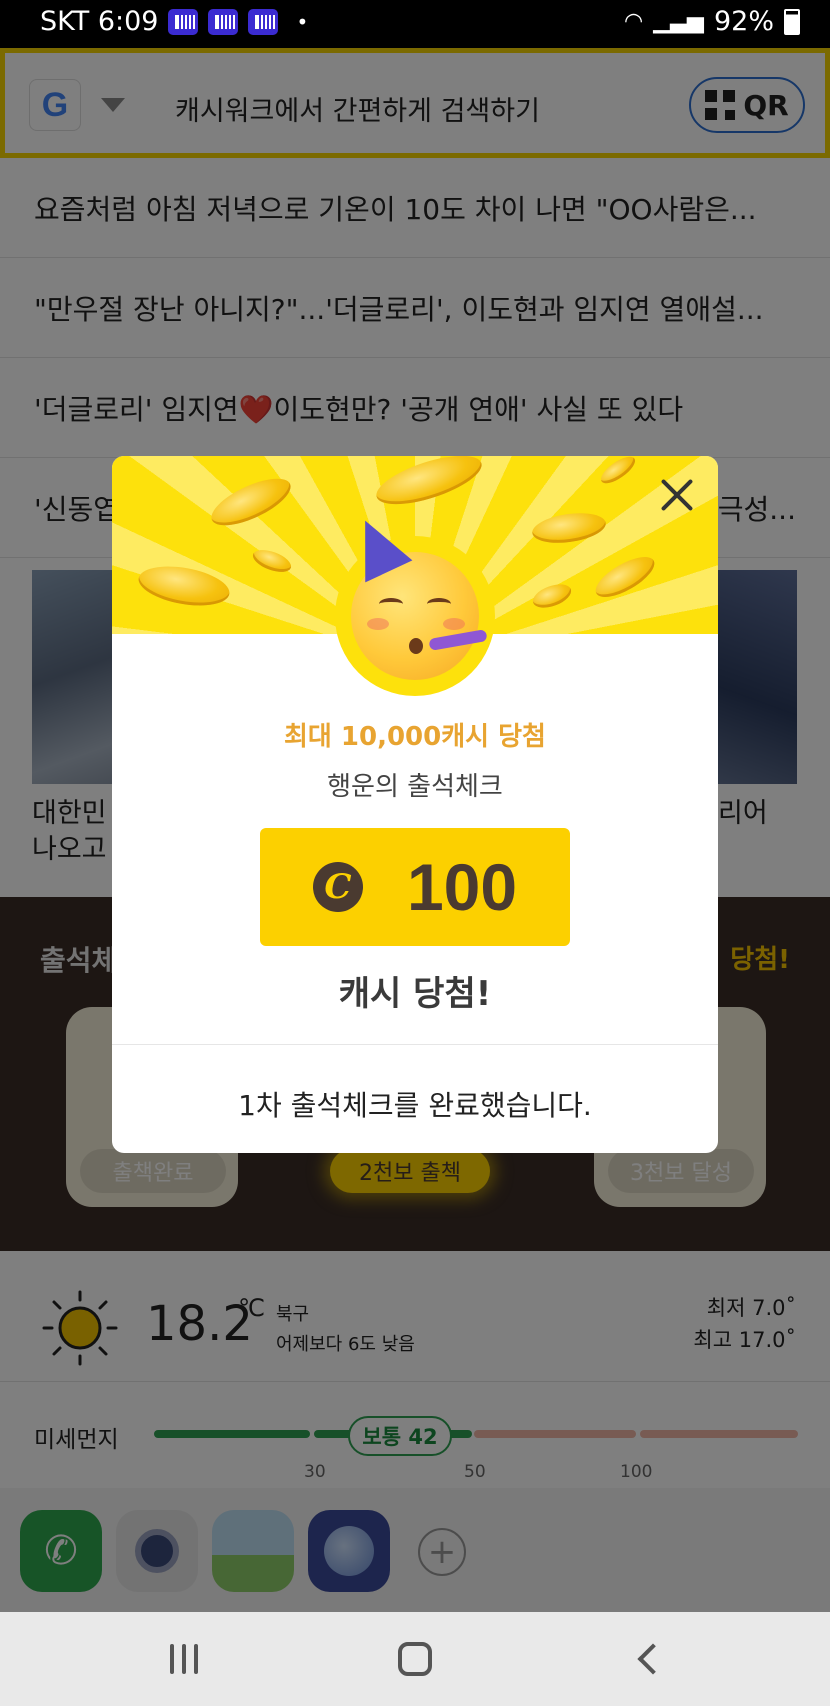 This screenshot has width=830, height=1706. I want to click on recent-apps-icon, so click(184, 1659).